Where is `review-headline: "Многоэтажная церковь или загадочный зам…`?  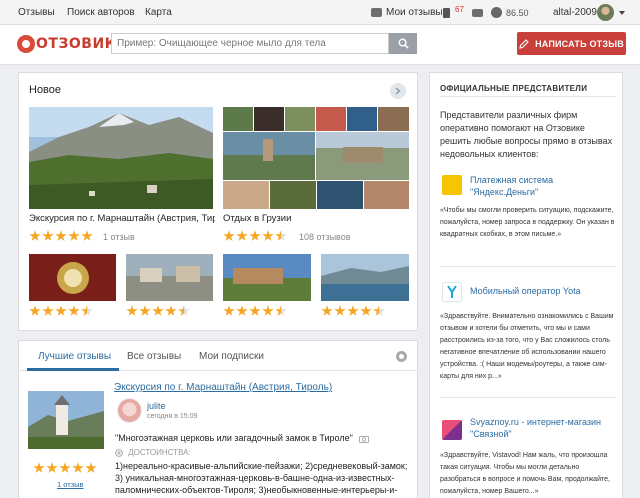
review-headline: "Многоэтажная церковь или загадочный зам… is located at coordinates (242, 438).